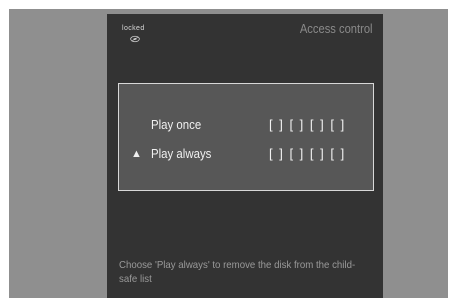  Describe the element at coordinates (135, 39) in the screenshot. I see `disc-icon` at that location.